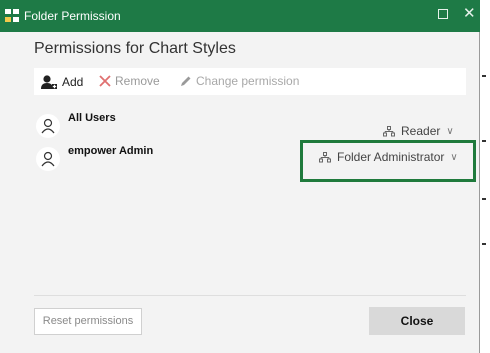 The image size is (490, 353). I want to click on change-permission-label: Change permission, so click(248, 81).